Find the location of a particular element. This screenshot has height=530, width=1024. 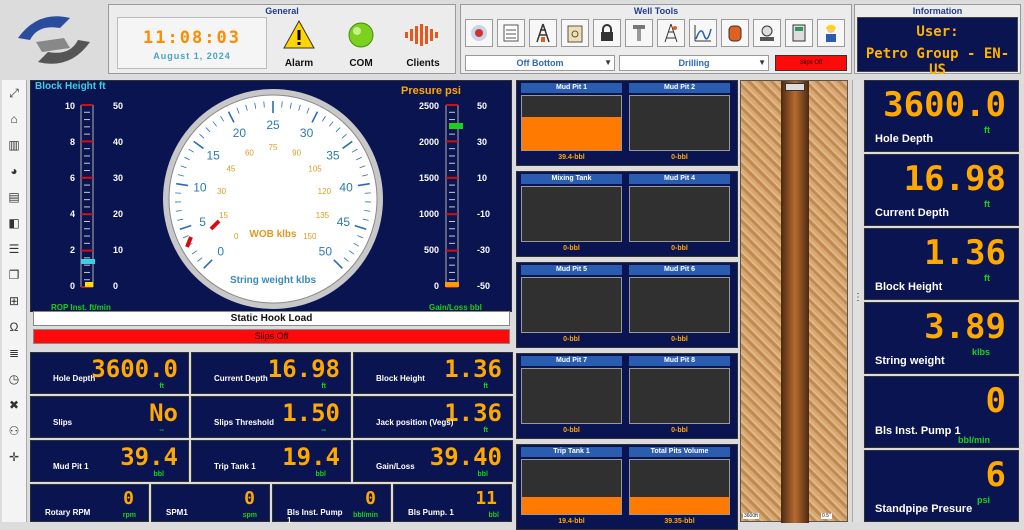

clock-panel: 11:08:03 August 1, 2024 is located at coordinates (192, 43).